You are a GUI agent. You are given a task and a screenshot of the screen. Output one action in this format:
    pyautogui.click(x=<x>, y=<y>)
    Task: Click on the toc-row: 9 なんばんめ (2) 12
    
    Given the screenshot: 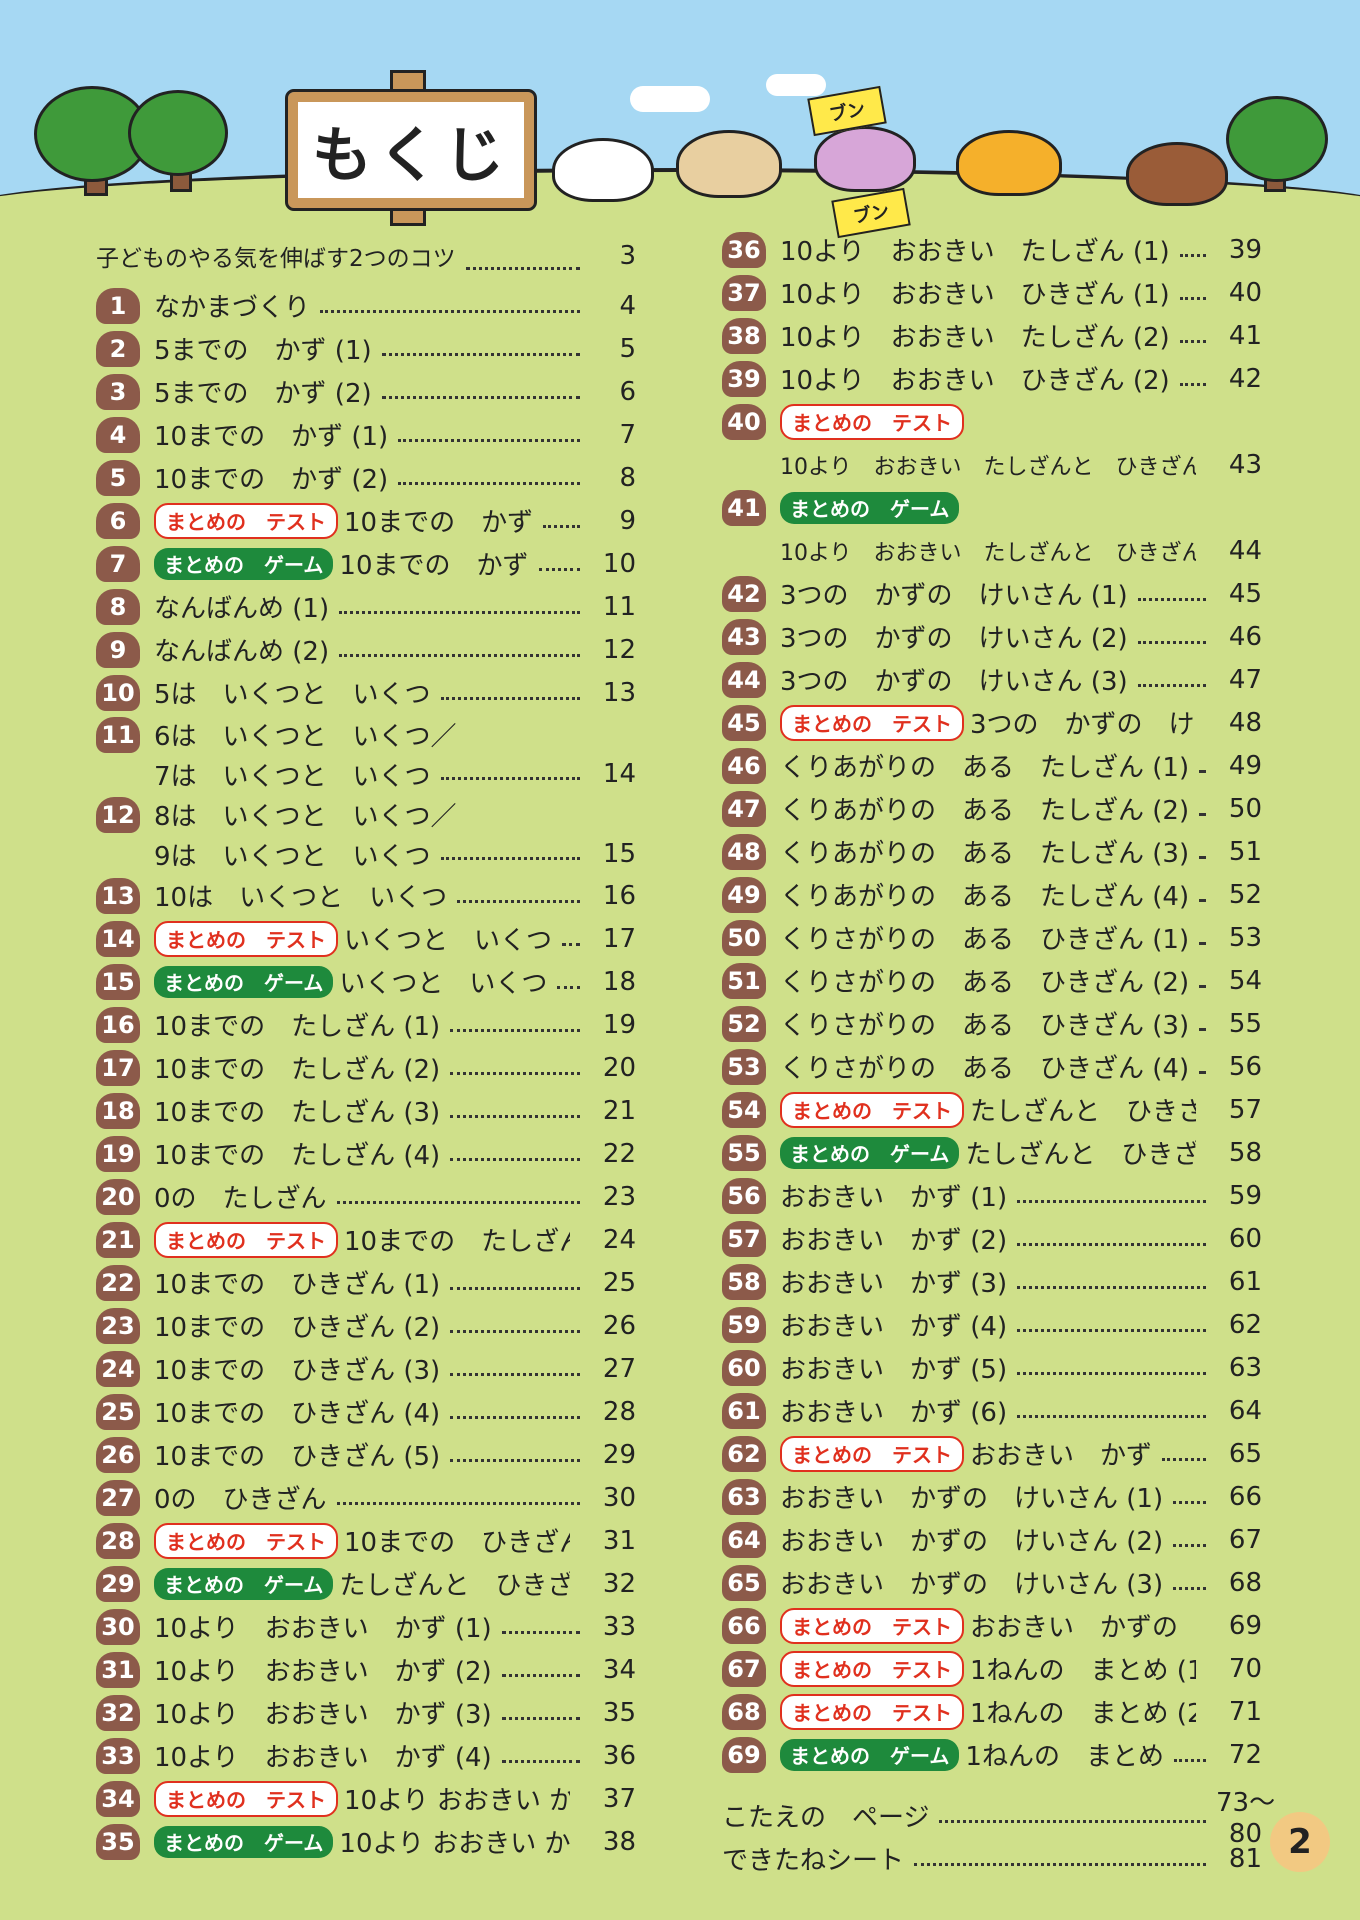 What is the action you would take?
    pyautogui.click(x=366, y=649)
    